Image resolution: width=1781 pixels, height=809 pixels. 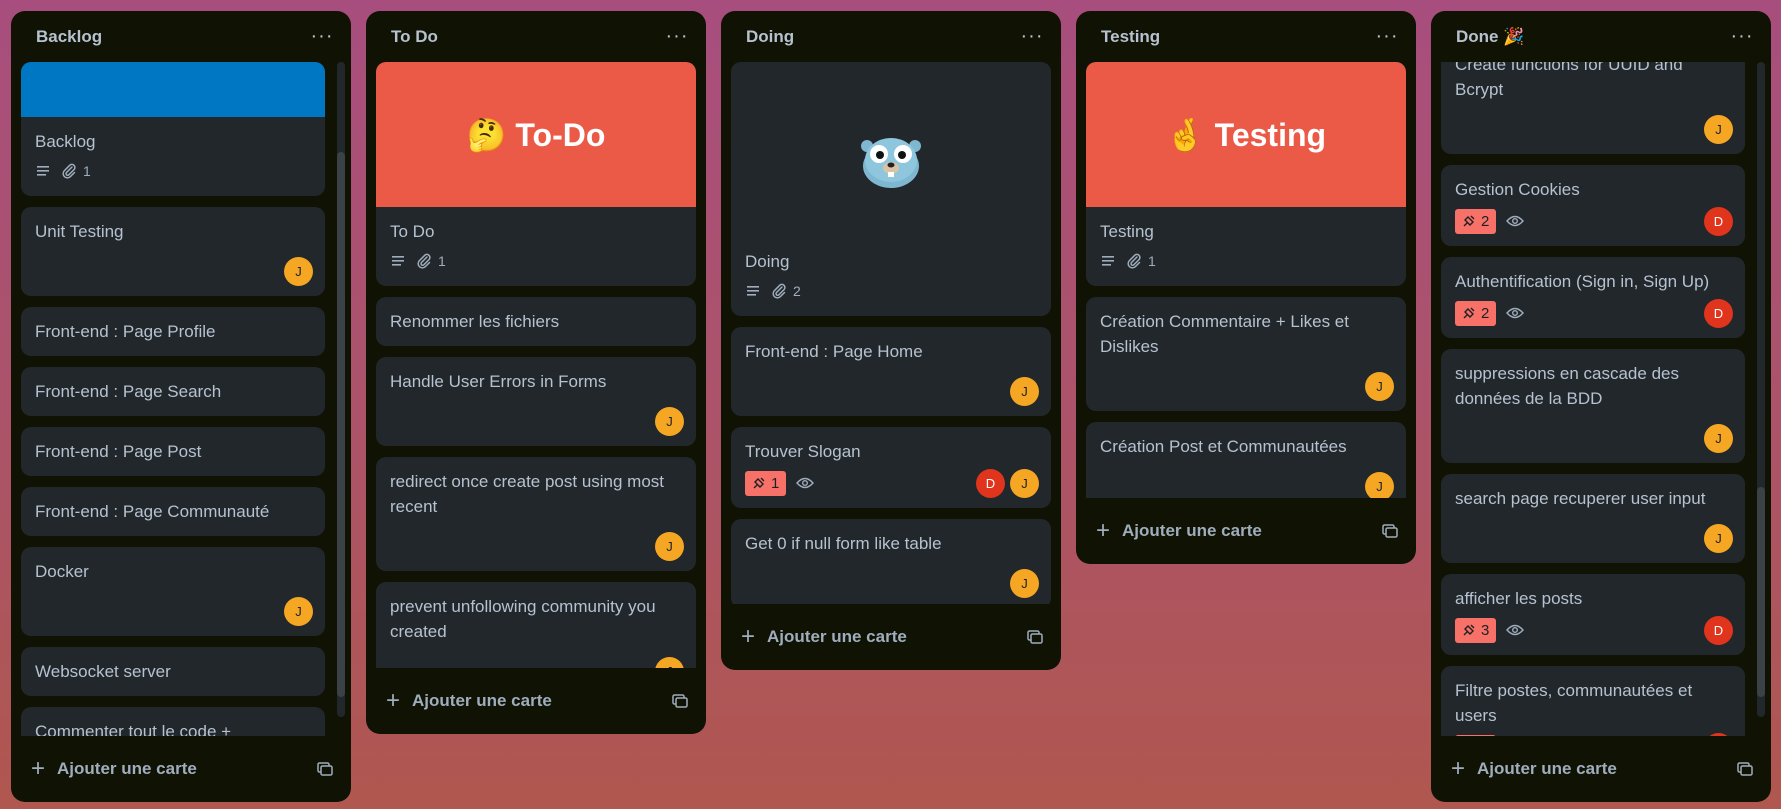 I want to click on card: Front-end : Page Profile, so click(x=173, y=331).